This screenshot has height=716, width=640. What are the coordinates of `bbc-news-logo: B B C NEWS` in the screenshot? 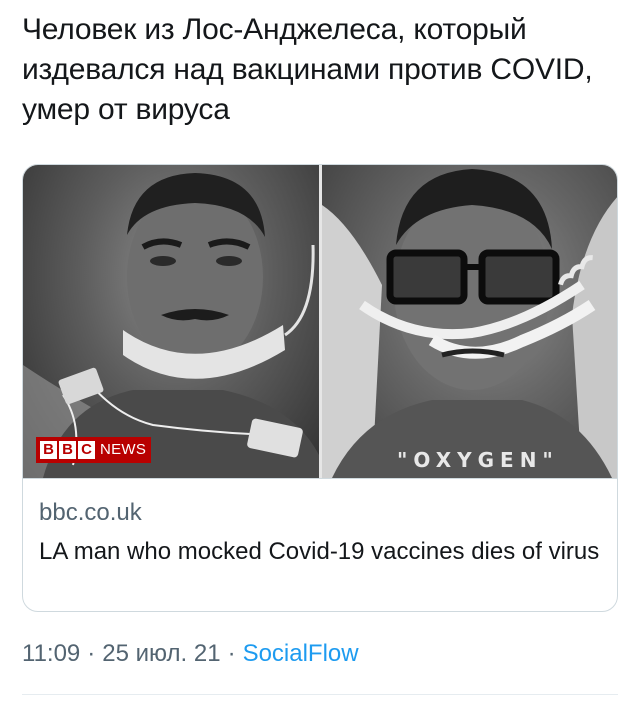 It's located at (94, 450).